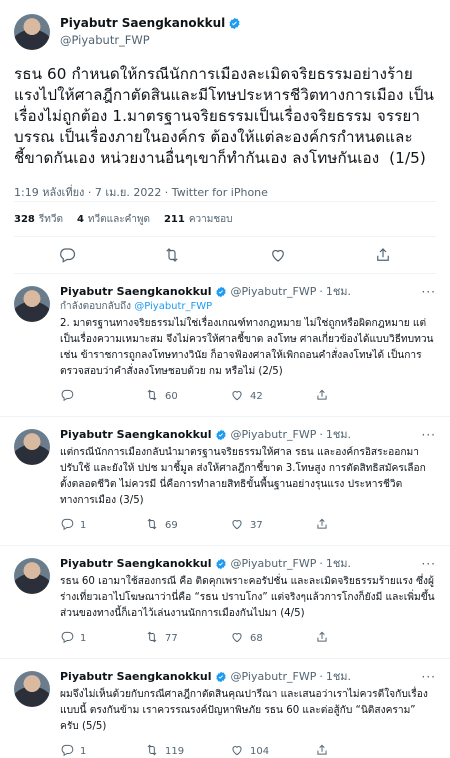 The height and width of the screenshot is (758, 450). What do you see at coordinates (171, 525) in the screenshot?
I see `retweet-count: 69` at bounding box center [171, 525].